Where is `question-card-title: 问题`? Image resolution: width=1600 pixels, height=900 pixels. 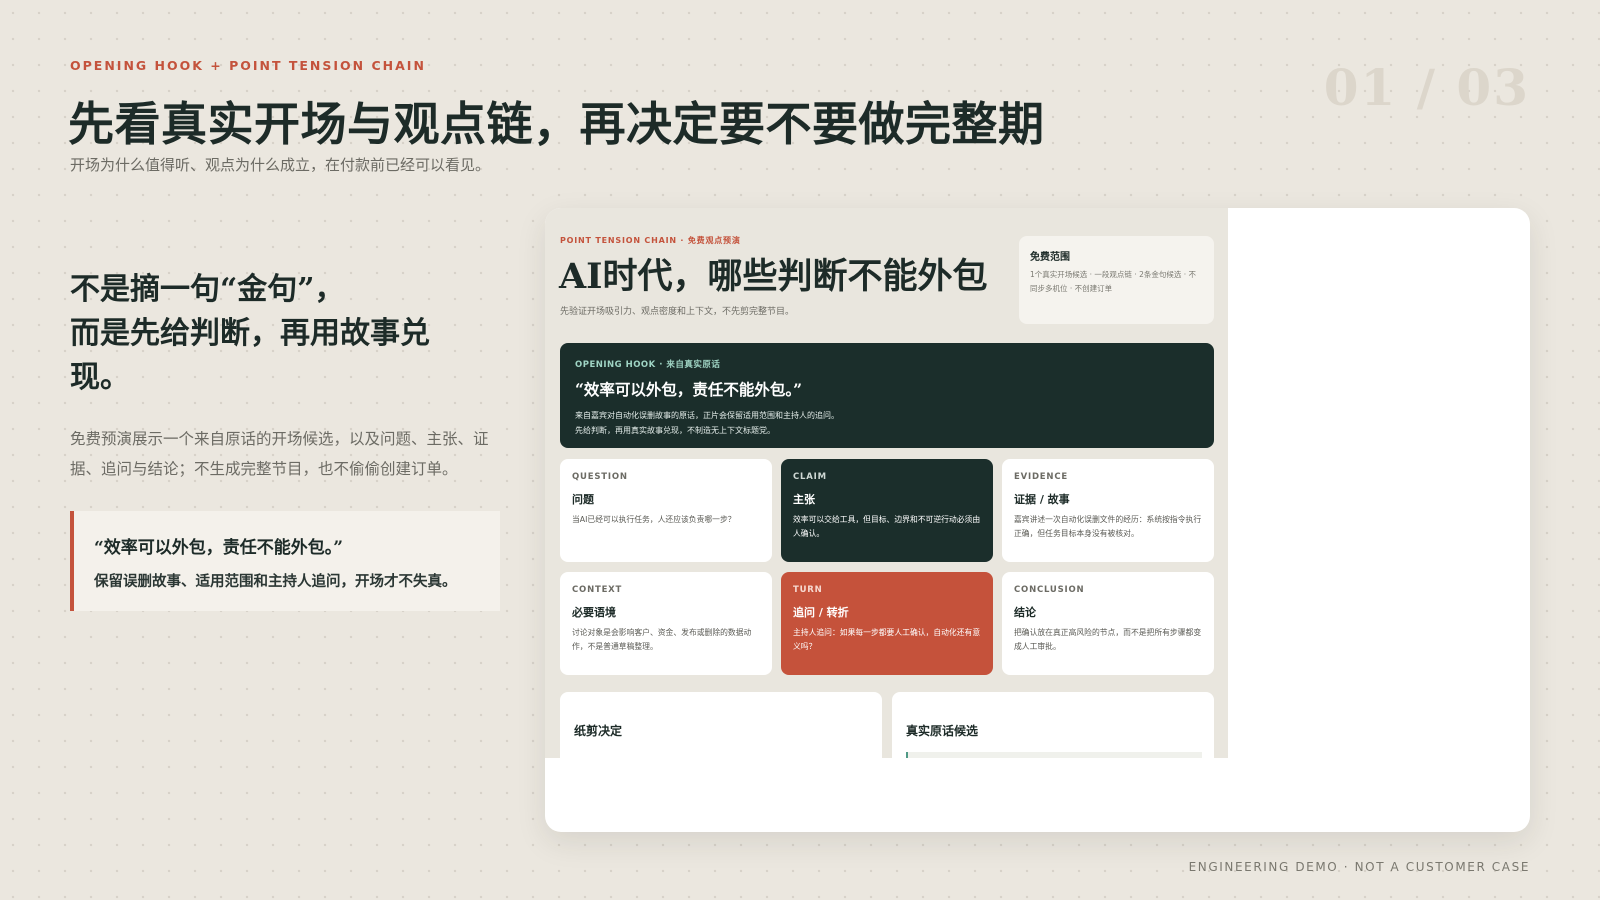
question-card-title: 问题 is located at coordinates (583, 499).